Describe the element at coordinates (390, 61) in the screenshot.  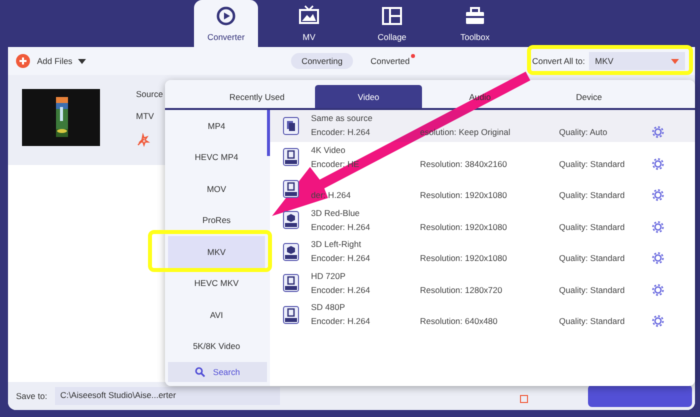
I see `view-tab: Converted` at that location.